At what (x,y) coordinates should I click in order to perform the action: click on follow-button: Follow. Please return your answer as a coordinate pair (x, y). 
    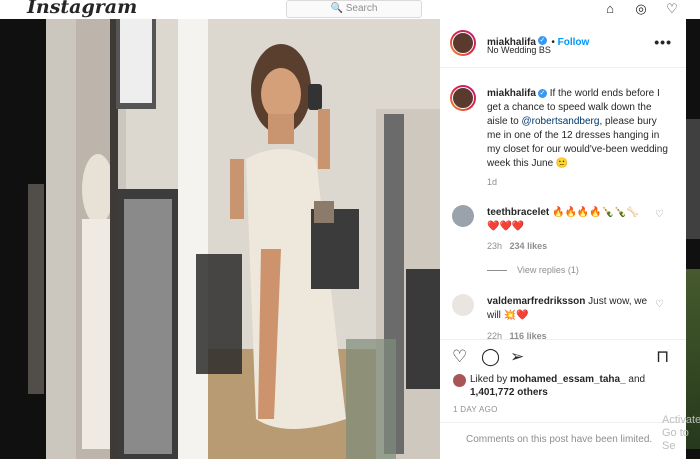
    Looking at the image, I should click on (574, 42).